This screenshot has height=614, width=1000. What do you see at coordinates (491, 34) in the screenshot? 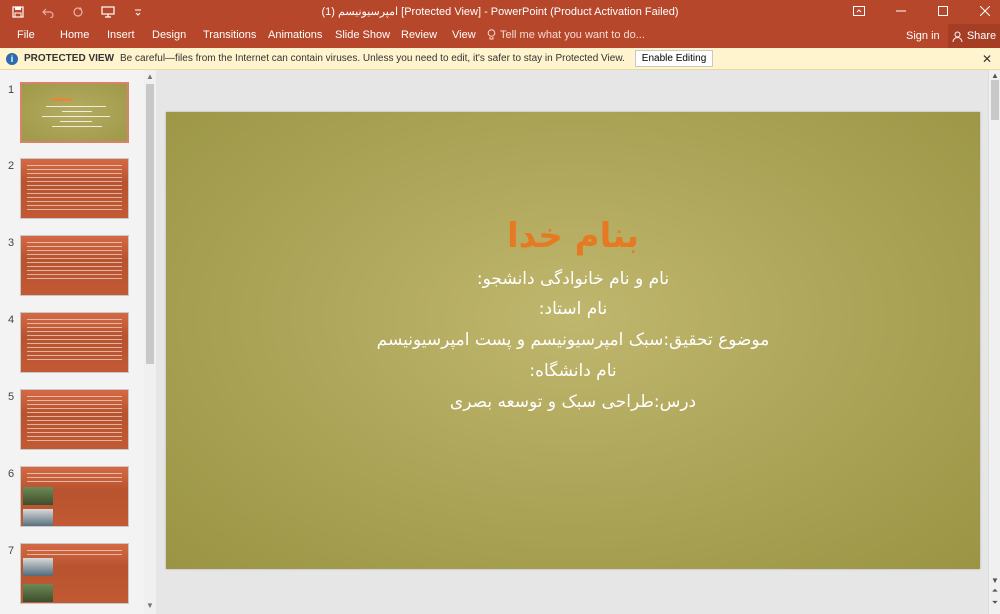
I see `lightbulb-icon` at bounding box center [491, 34].